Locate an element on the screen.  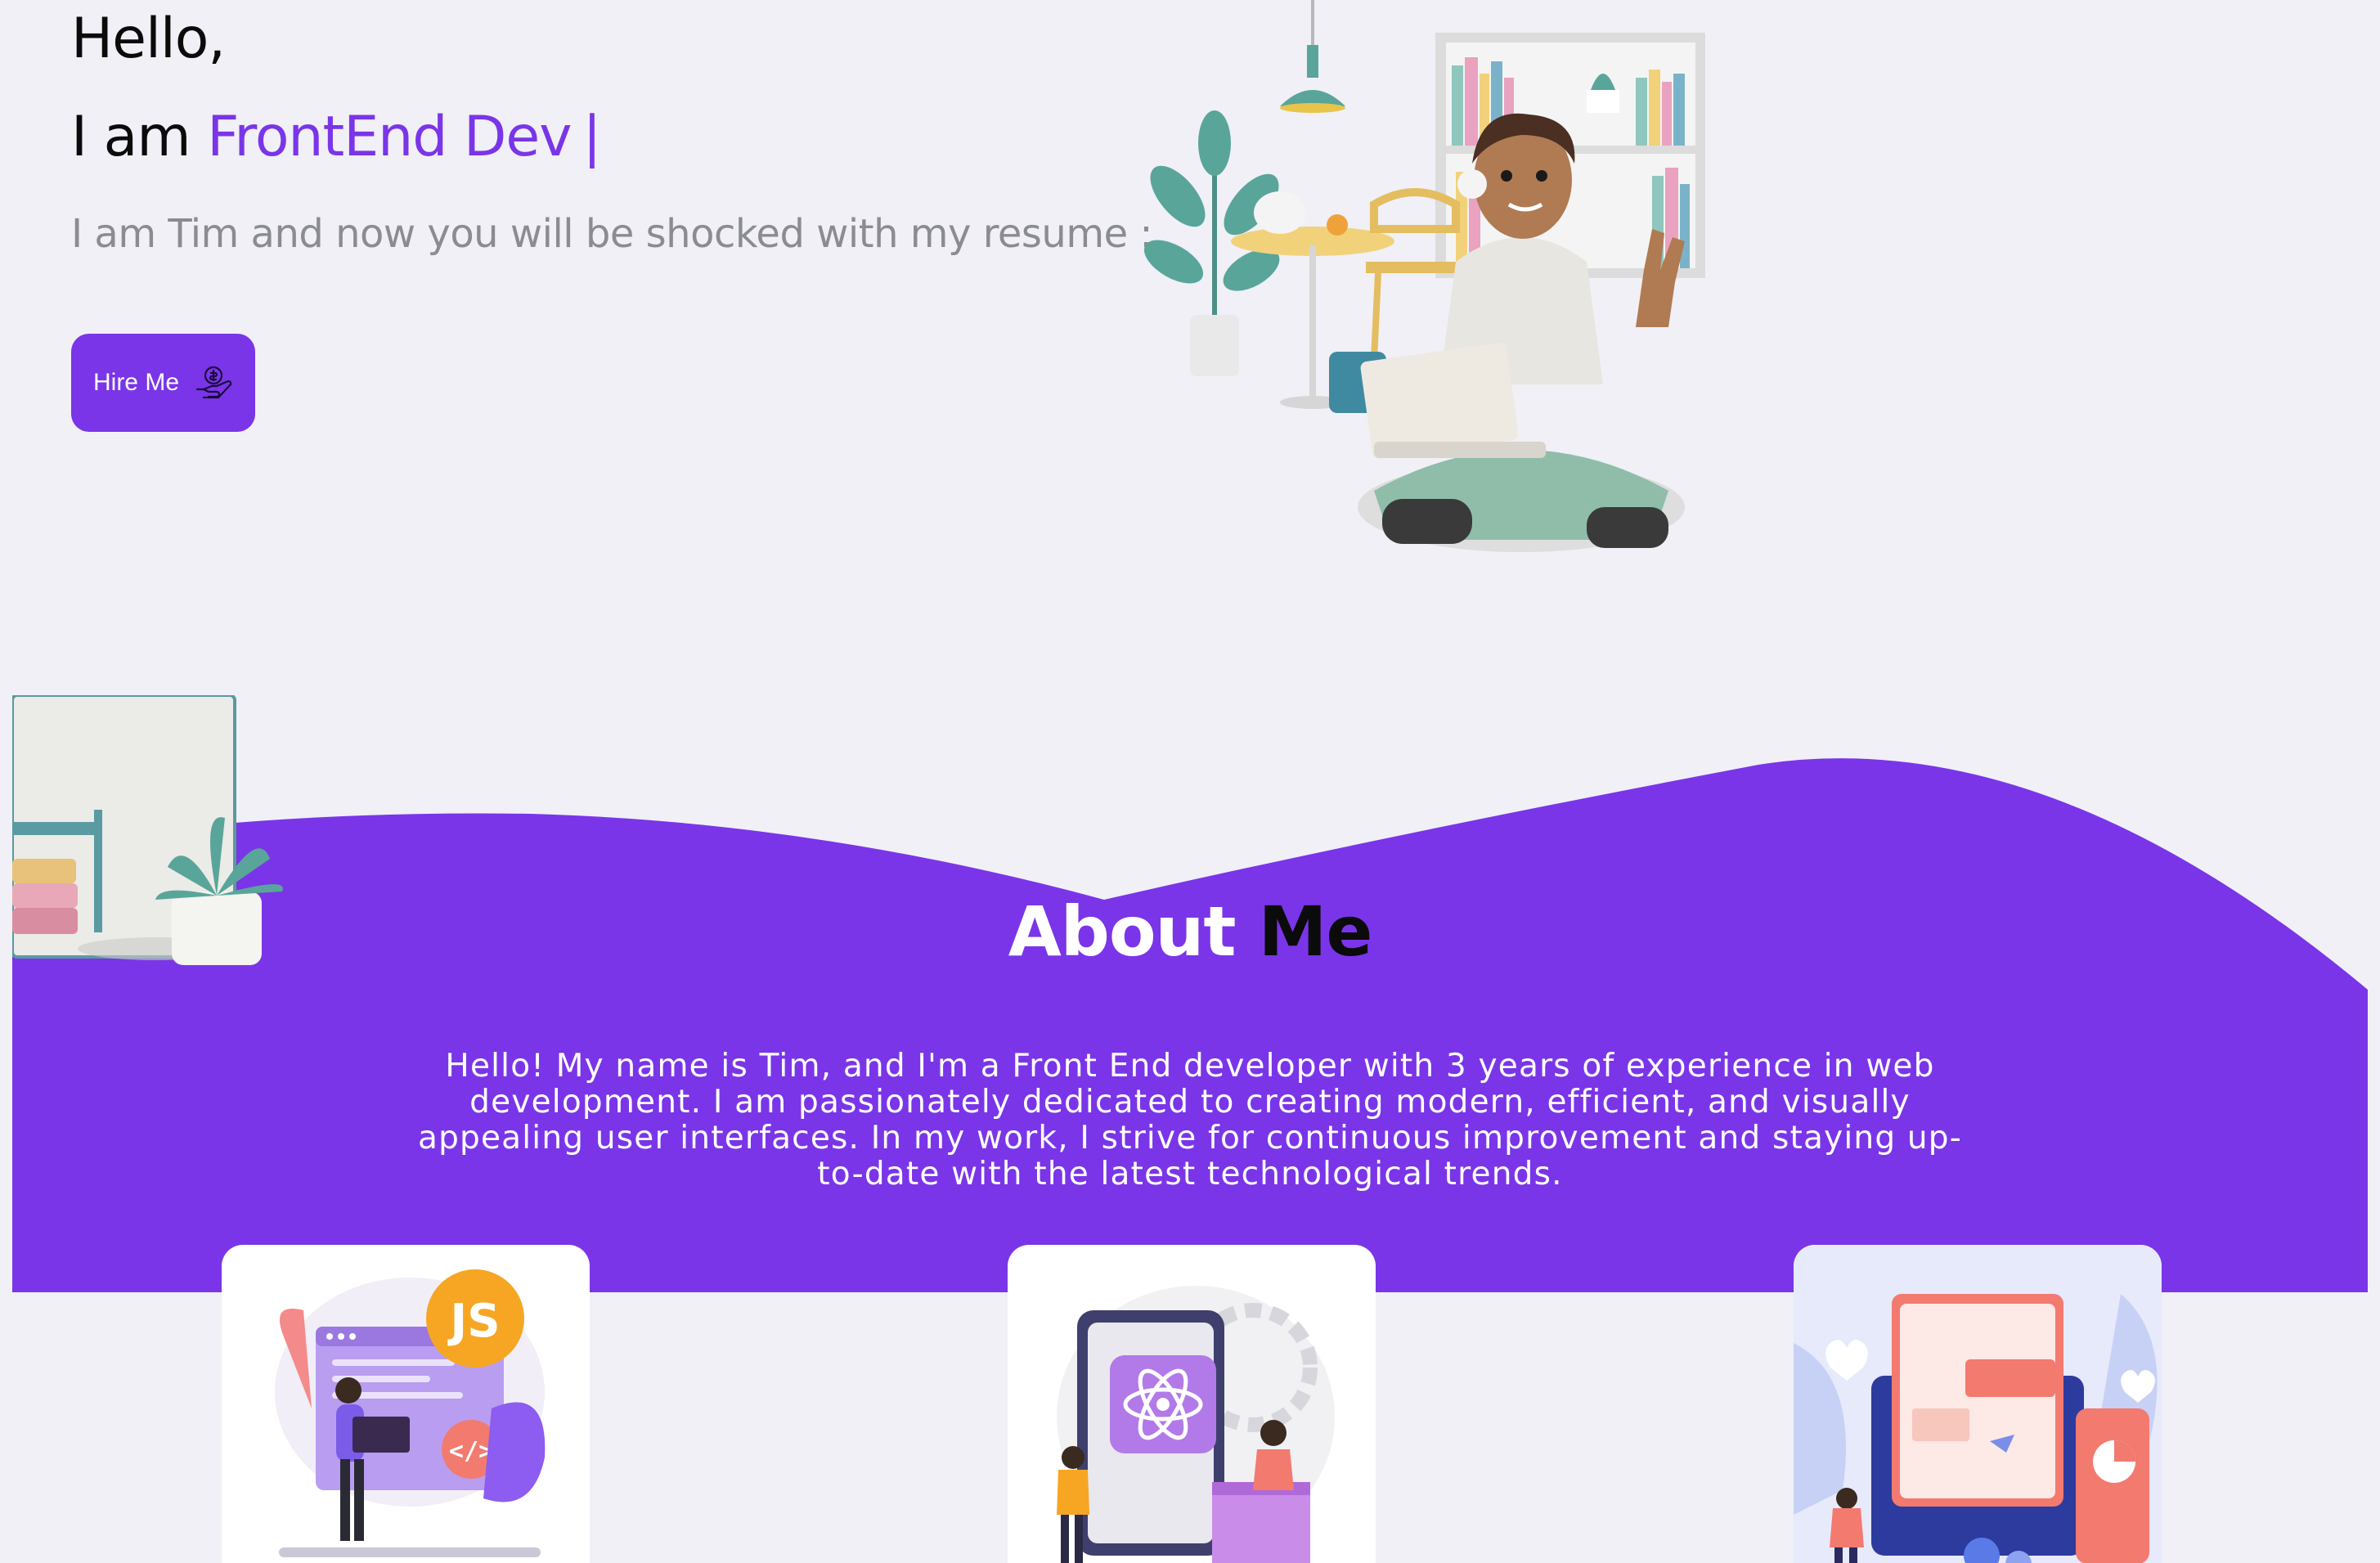
skill-card-webdesign is located at coordinates (1978, 1404).